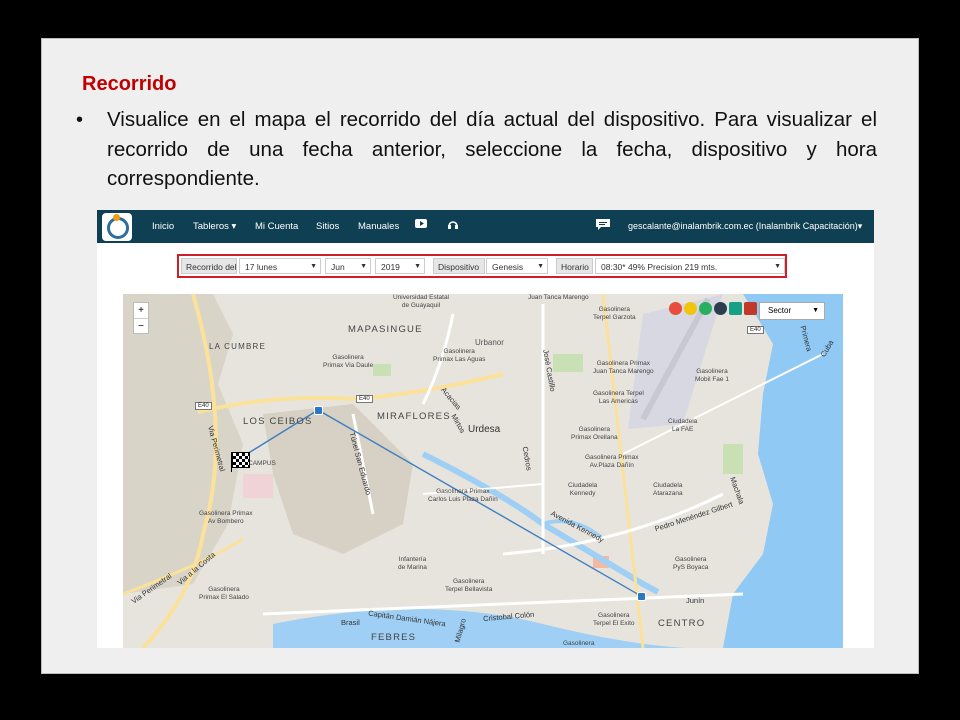 Image resolution: width=960 pixels, height=720 pixels. I want to click on poi-label: Gasolinera Terpel El Exito, so click(614, 619).